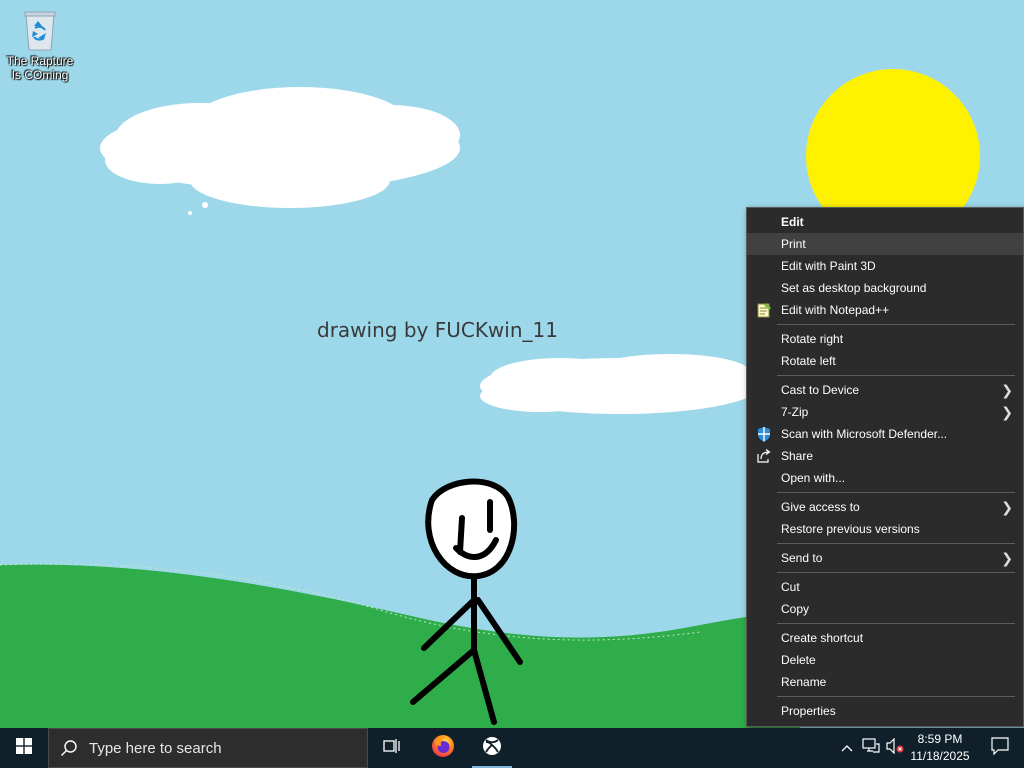  I want to click on network-icon, so click(871, 748).